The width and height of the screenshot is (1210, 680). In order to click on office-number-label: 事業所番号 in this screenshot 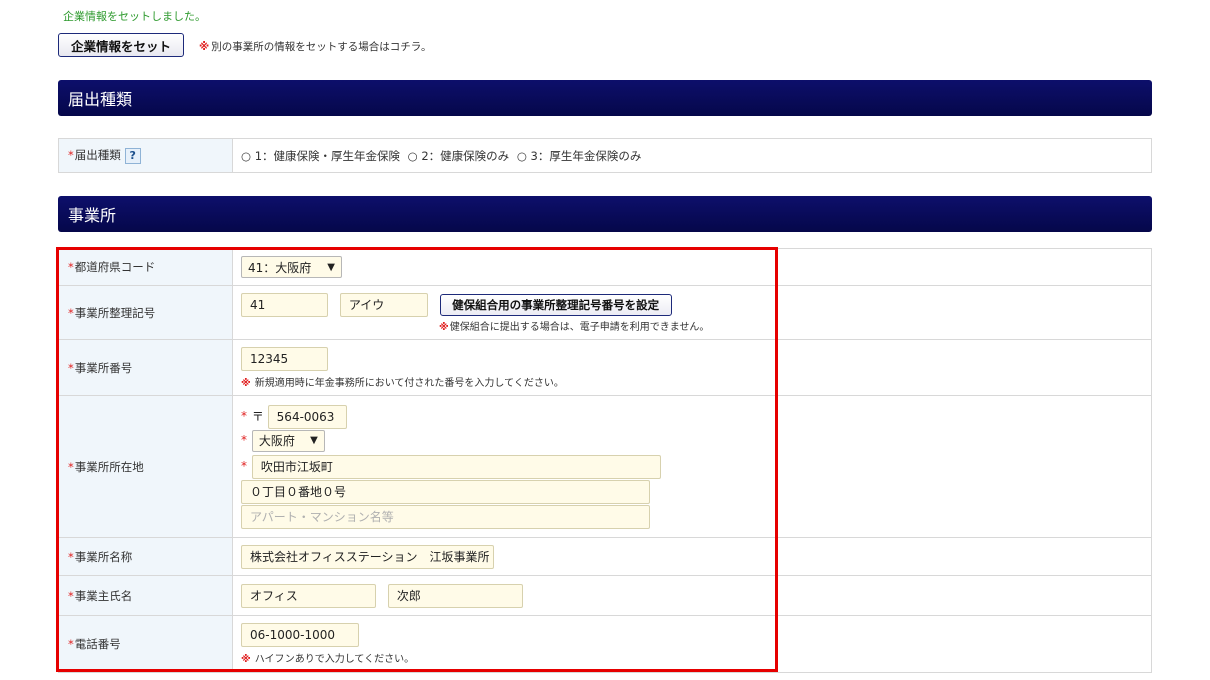, I will do `click(103, 367)`.